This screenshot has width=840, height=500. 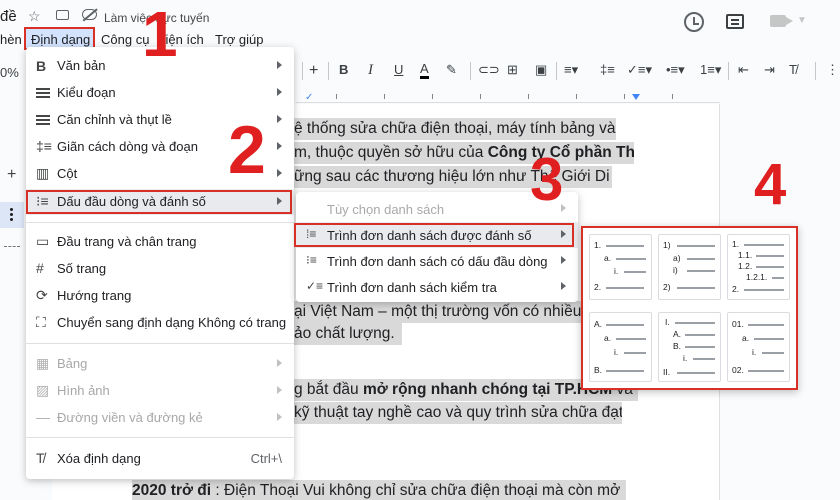 I want to click on history-icon, so click(x=694, y=22).